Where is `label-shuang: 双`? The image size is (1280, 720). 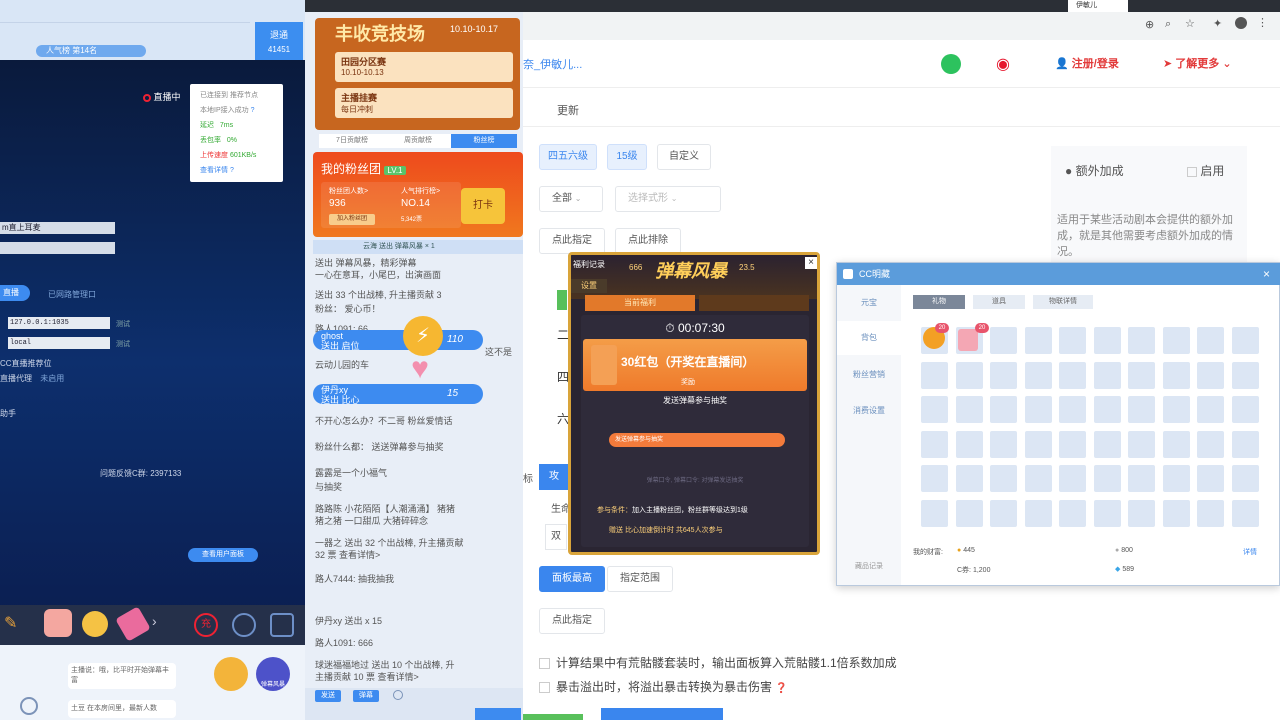
label-shuang: 双 is located at coordinates (556, 537).